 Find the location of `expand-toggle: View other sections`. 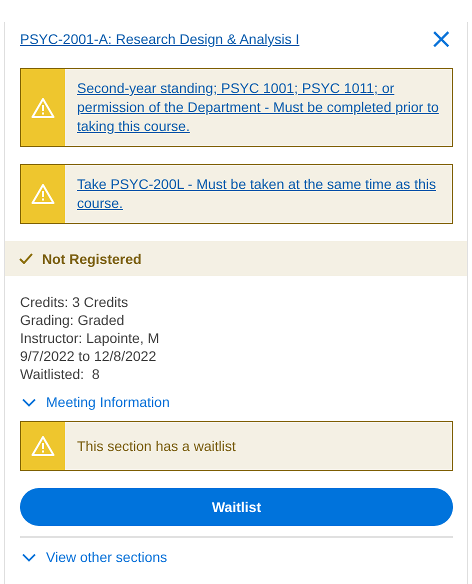

expand-toggle: View other sections is located at coordinates (95, 557).